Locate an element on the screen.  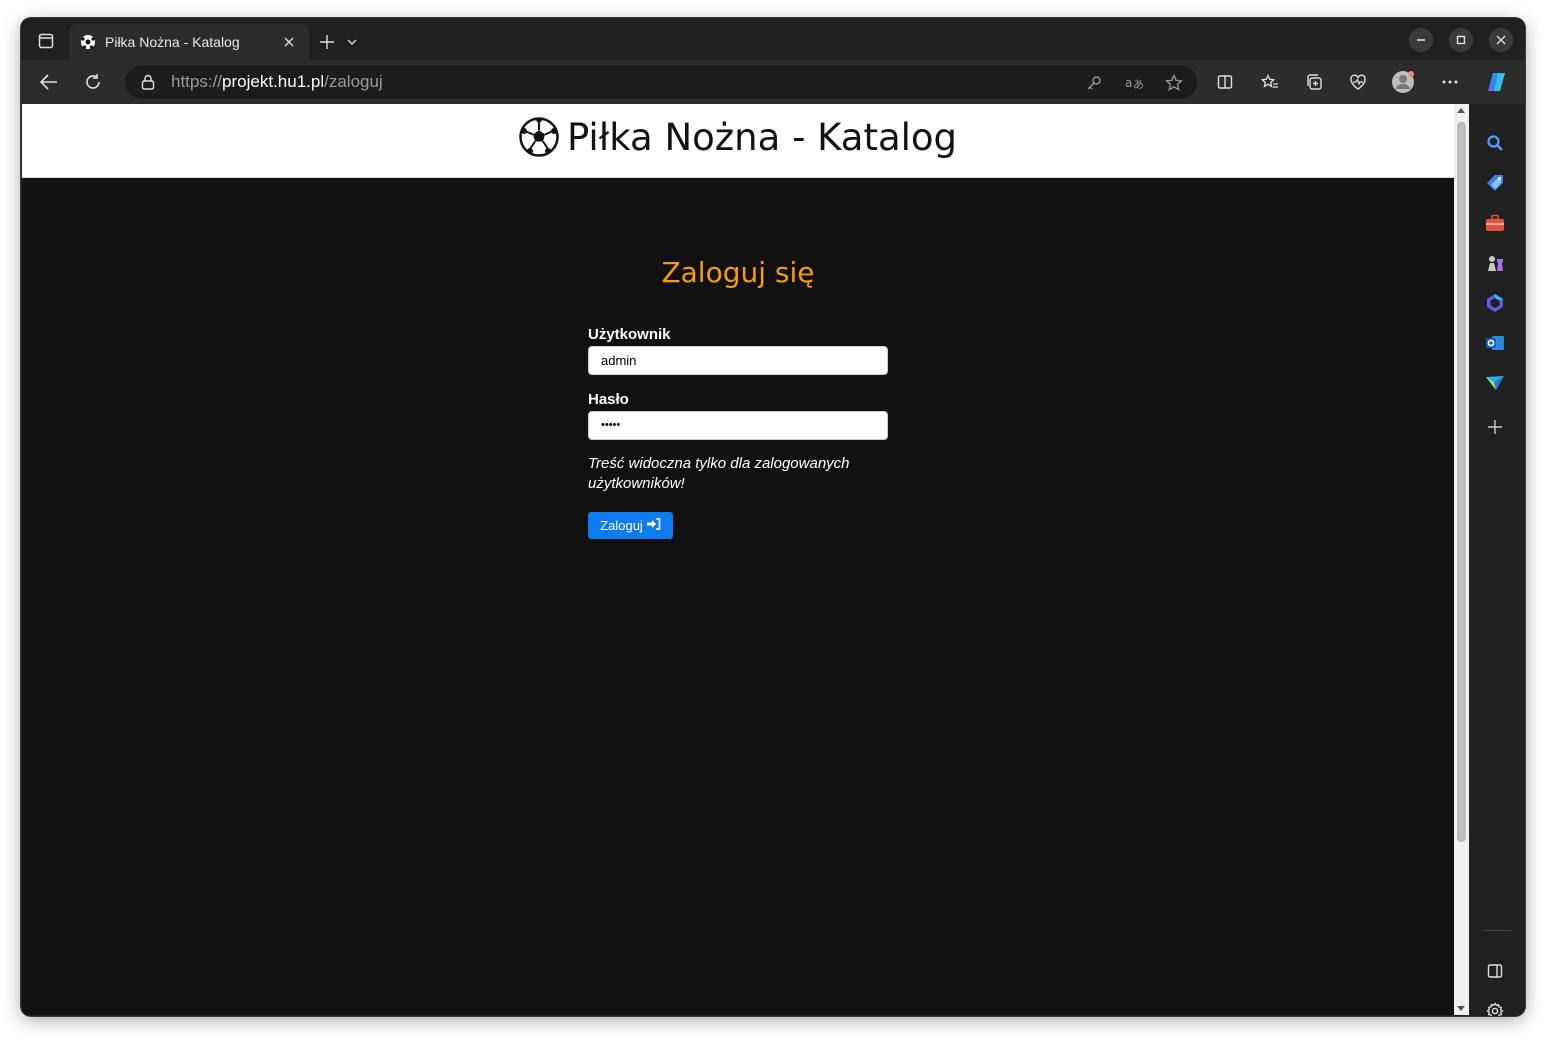
send-drop-icon is located at coordinates (1495, 383).